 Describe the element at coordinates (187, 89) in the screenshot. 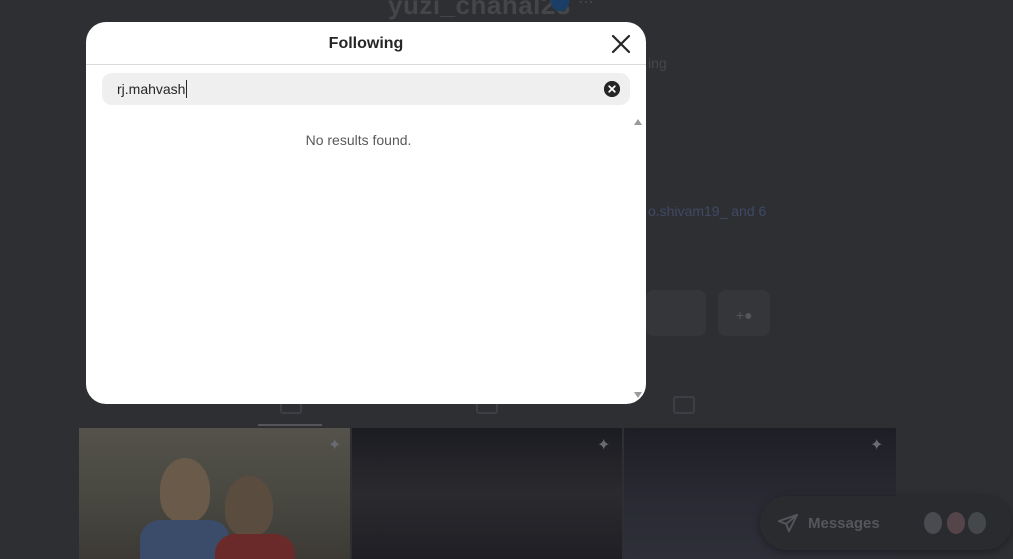

I see `text-cursor` at that location.